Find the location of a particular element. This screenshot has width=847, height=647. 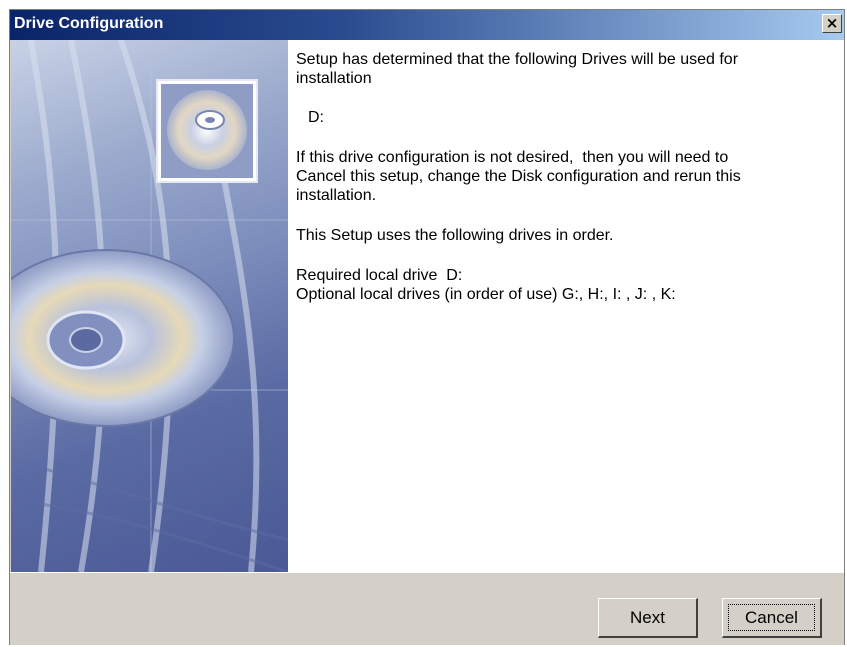

cancel-button-label: Cancel is located at coordinates (771, 617).